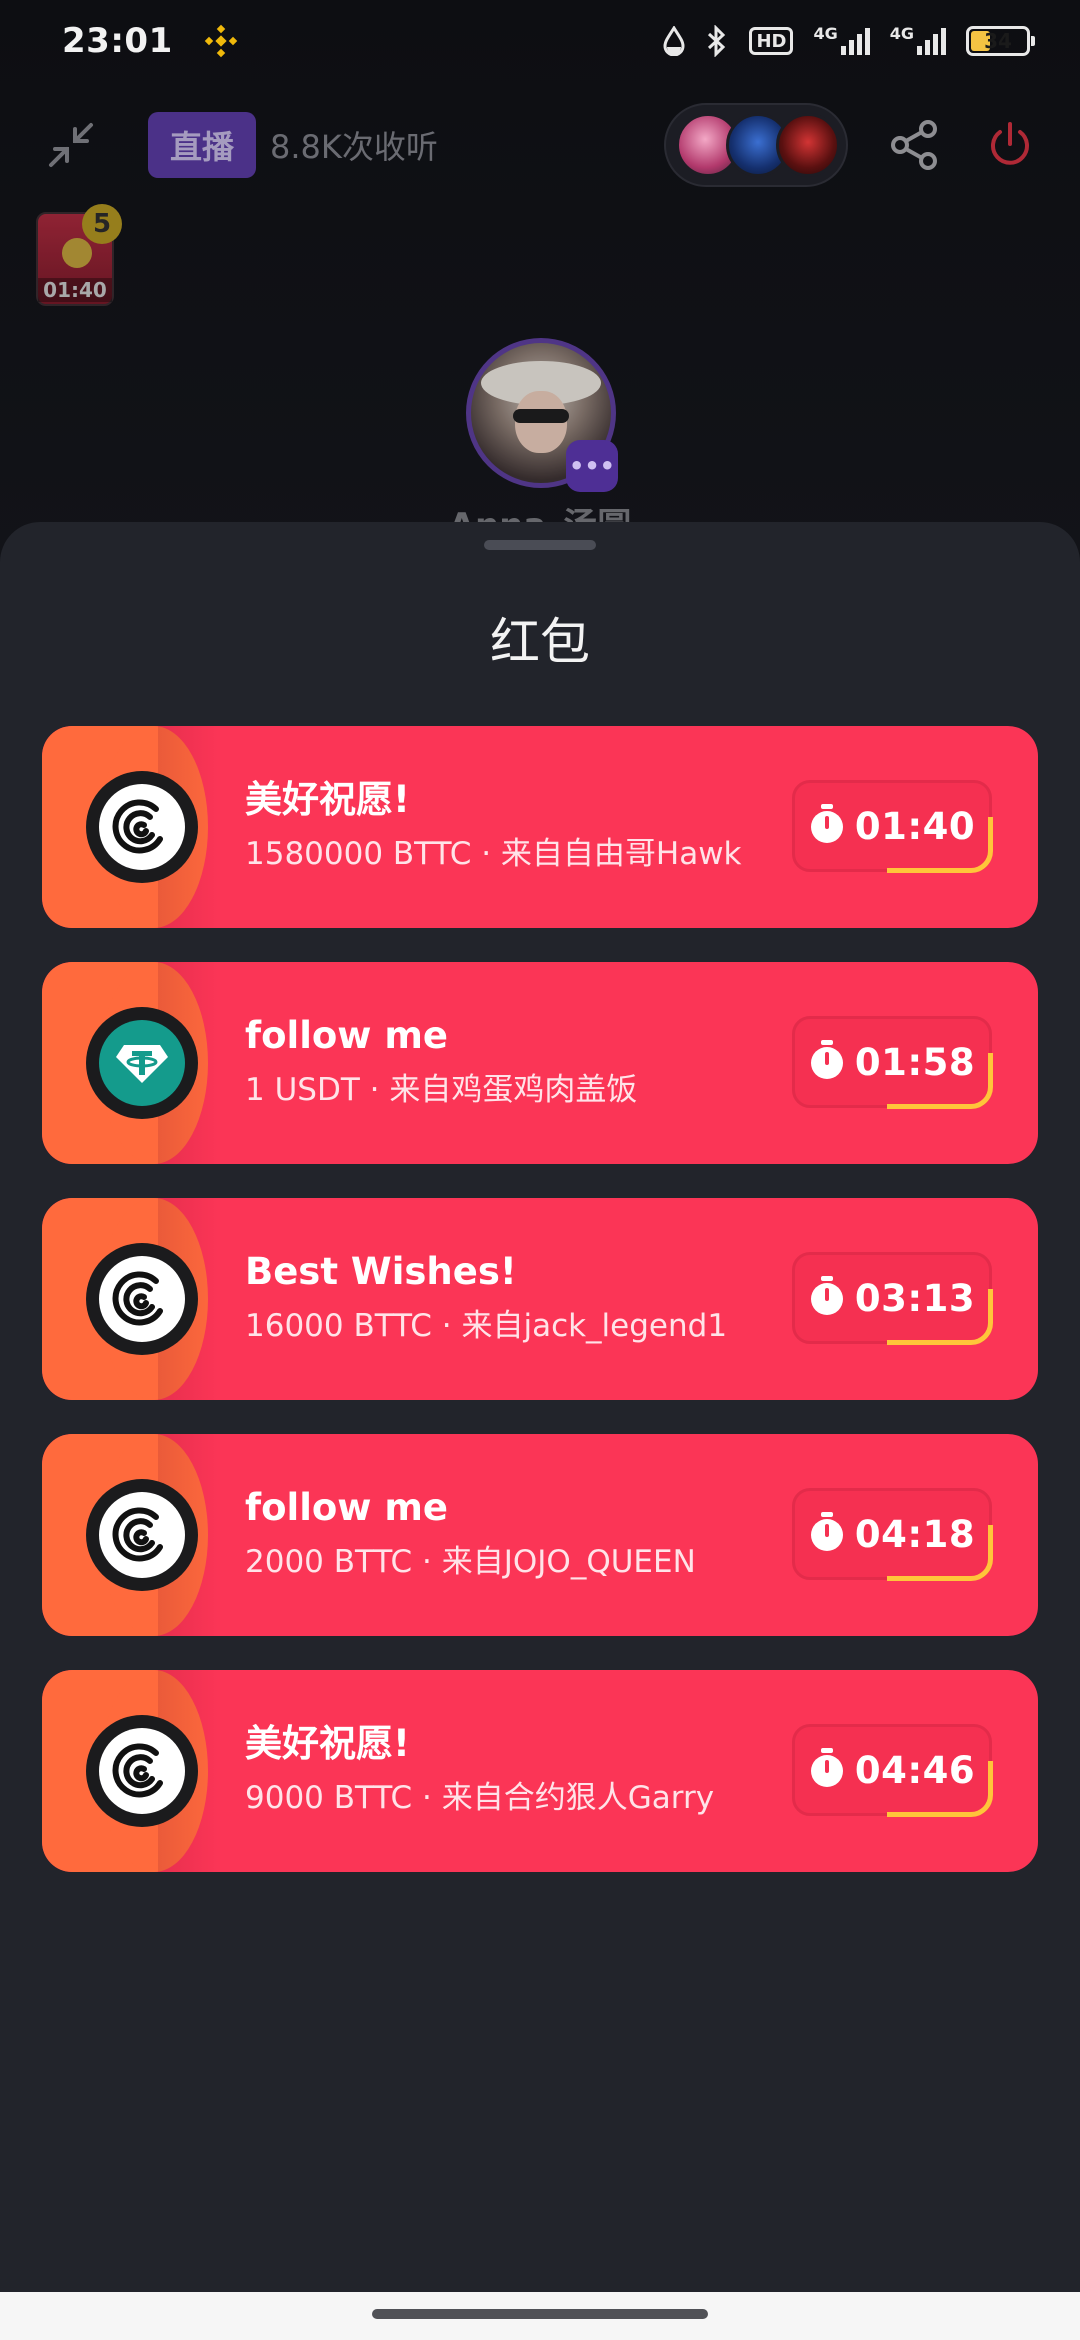  Describe the element at coordinates (914, 145) in the screenshot. I see `share-icon` at that location.